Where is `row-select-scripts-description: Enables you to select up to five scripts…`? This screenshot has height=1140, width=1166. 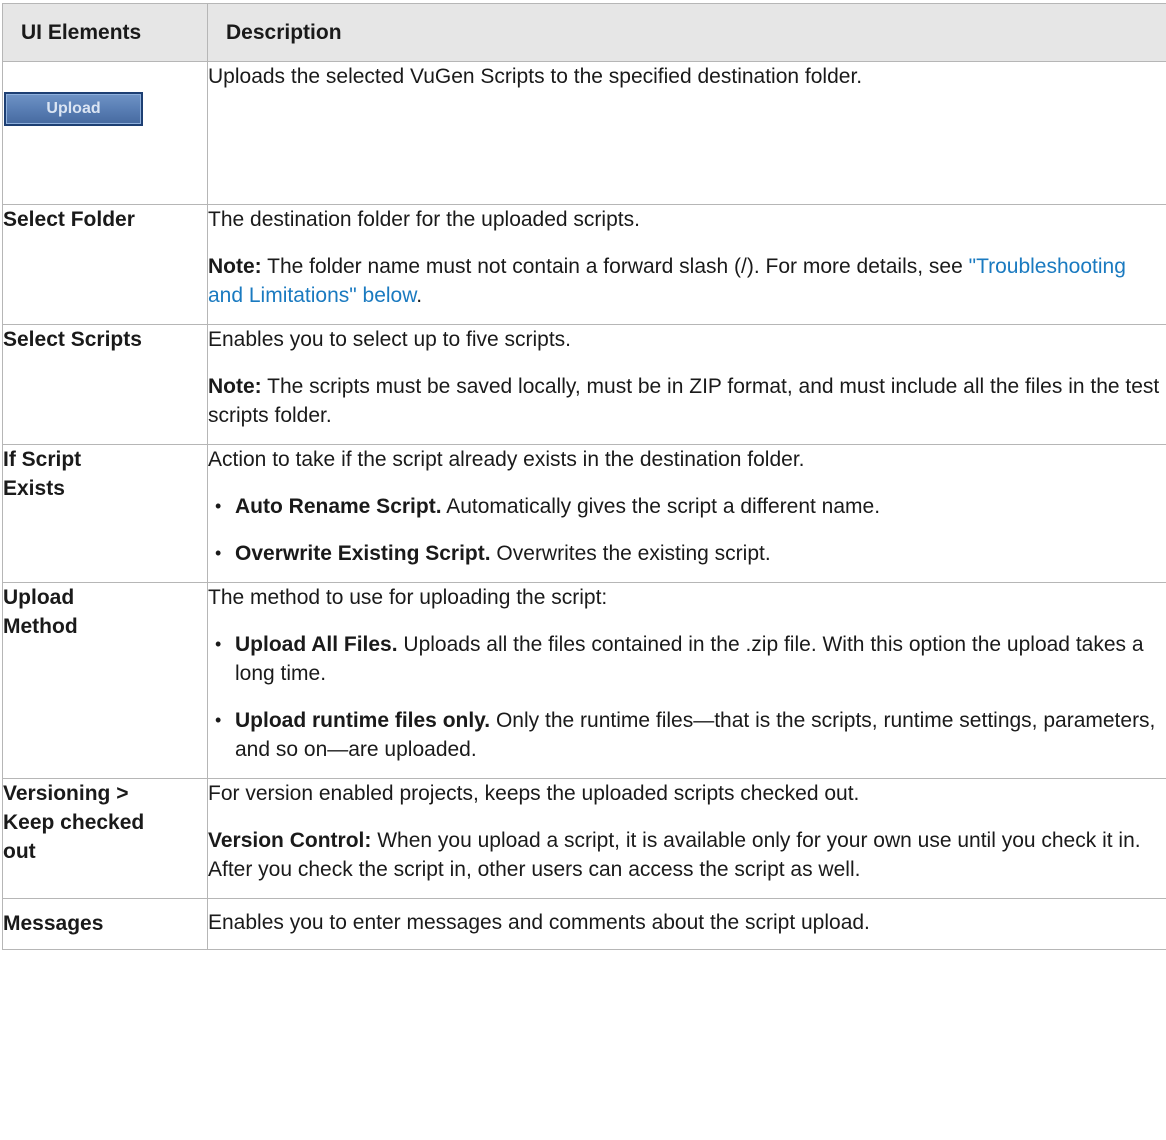 row-select-scripts-description: Enables you to select up to five scripts… is located at coordinates (686, 384).